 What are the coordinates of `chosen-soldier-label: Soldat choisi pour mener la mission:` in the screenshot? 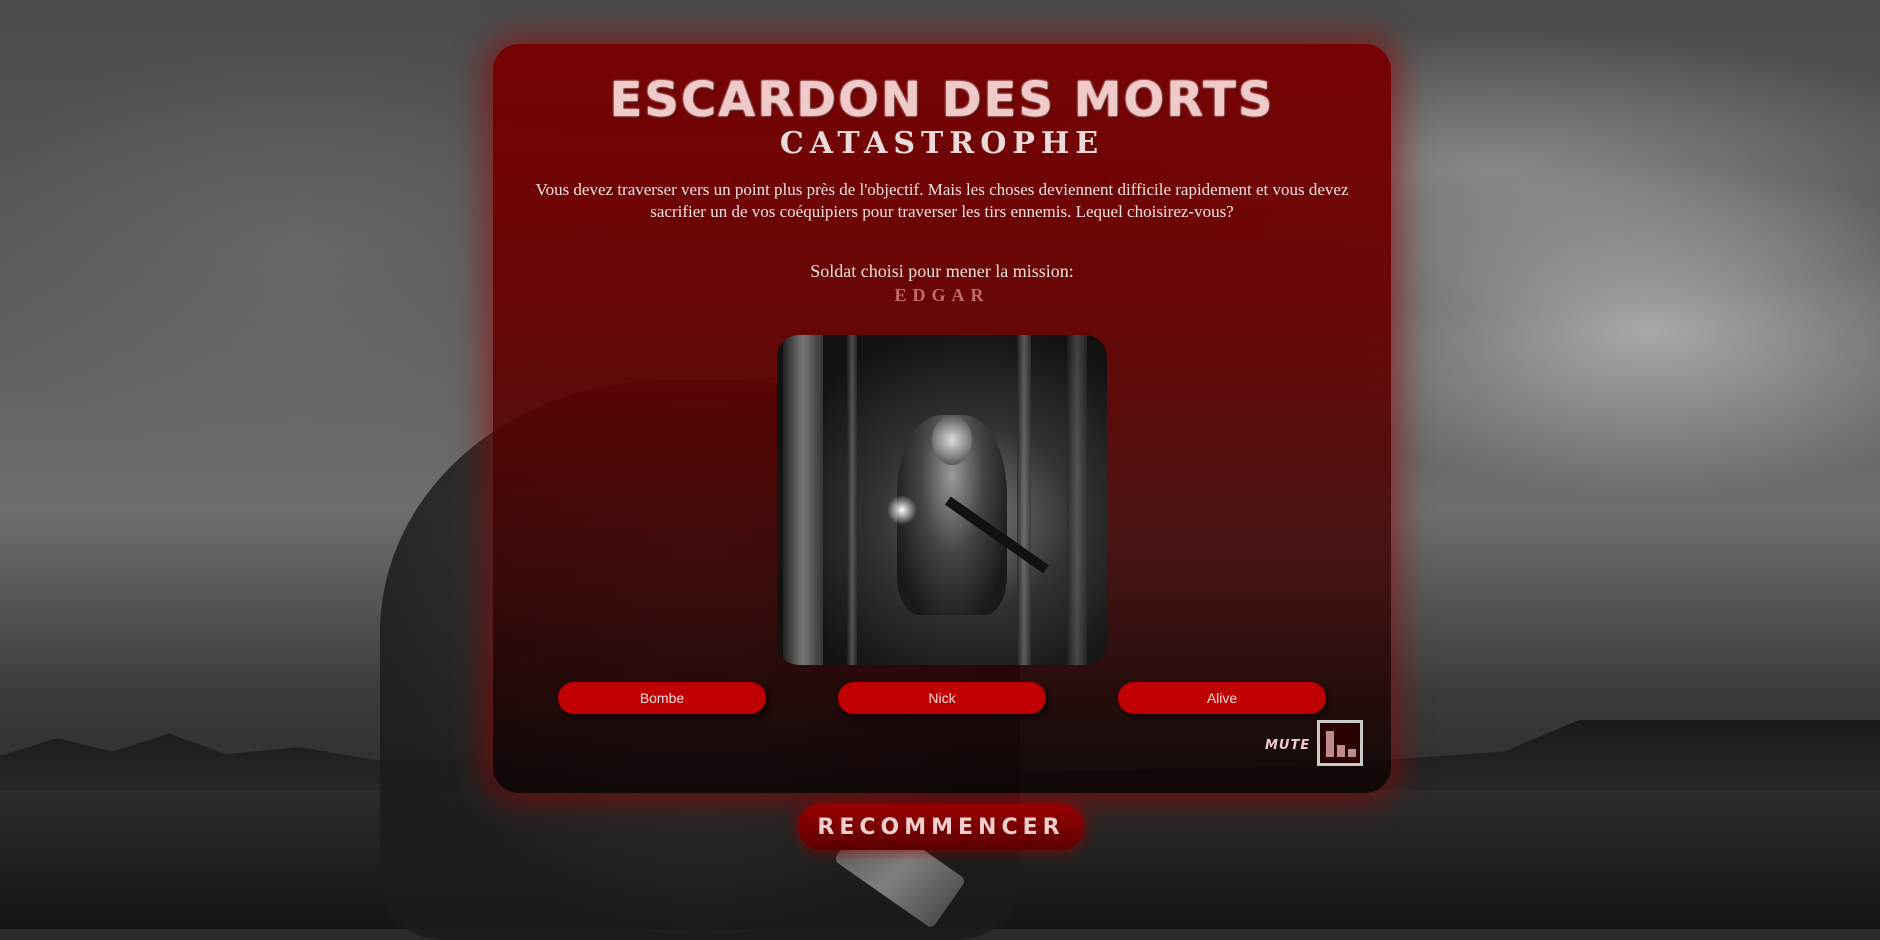 It's located at (942, 271).